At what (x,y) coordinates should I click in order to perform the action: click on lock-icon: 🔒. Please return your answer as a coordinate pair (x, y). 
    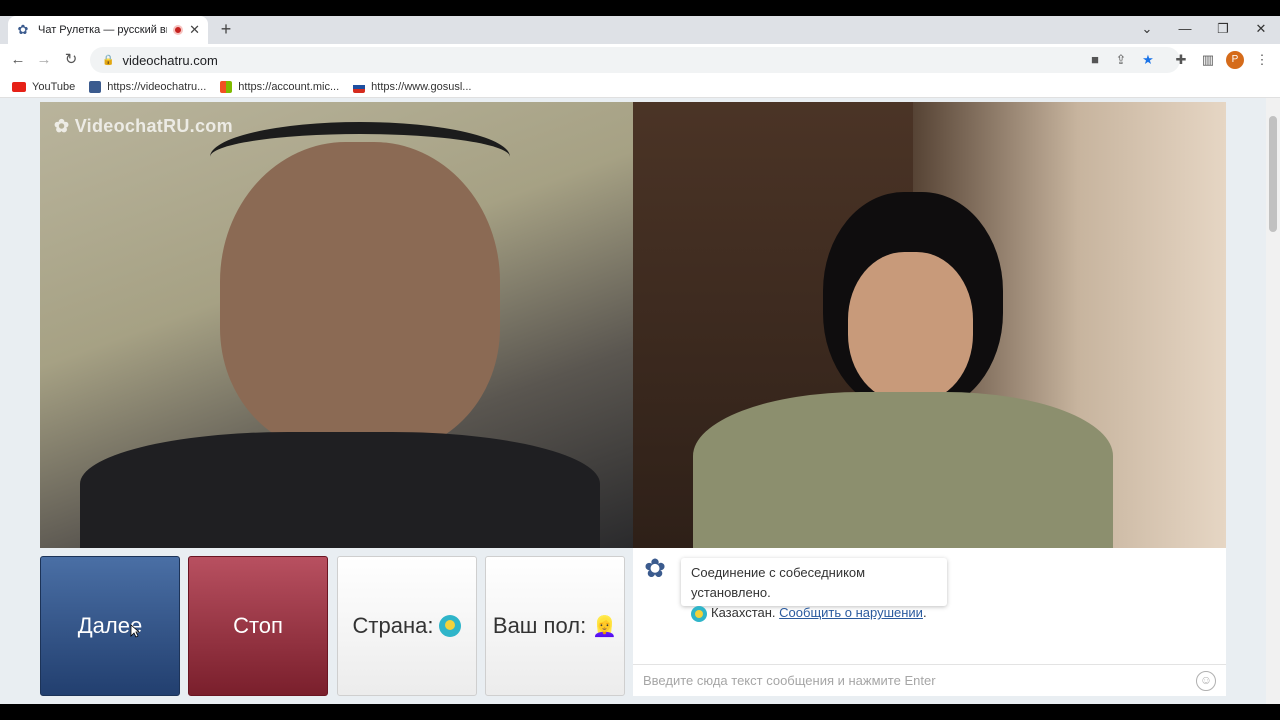
    Looking at the image, I should click on (108, 60).